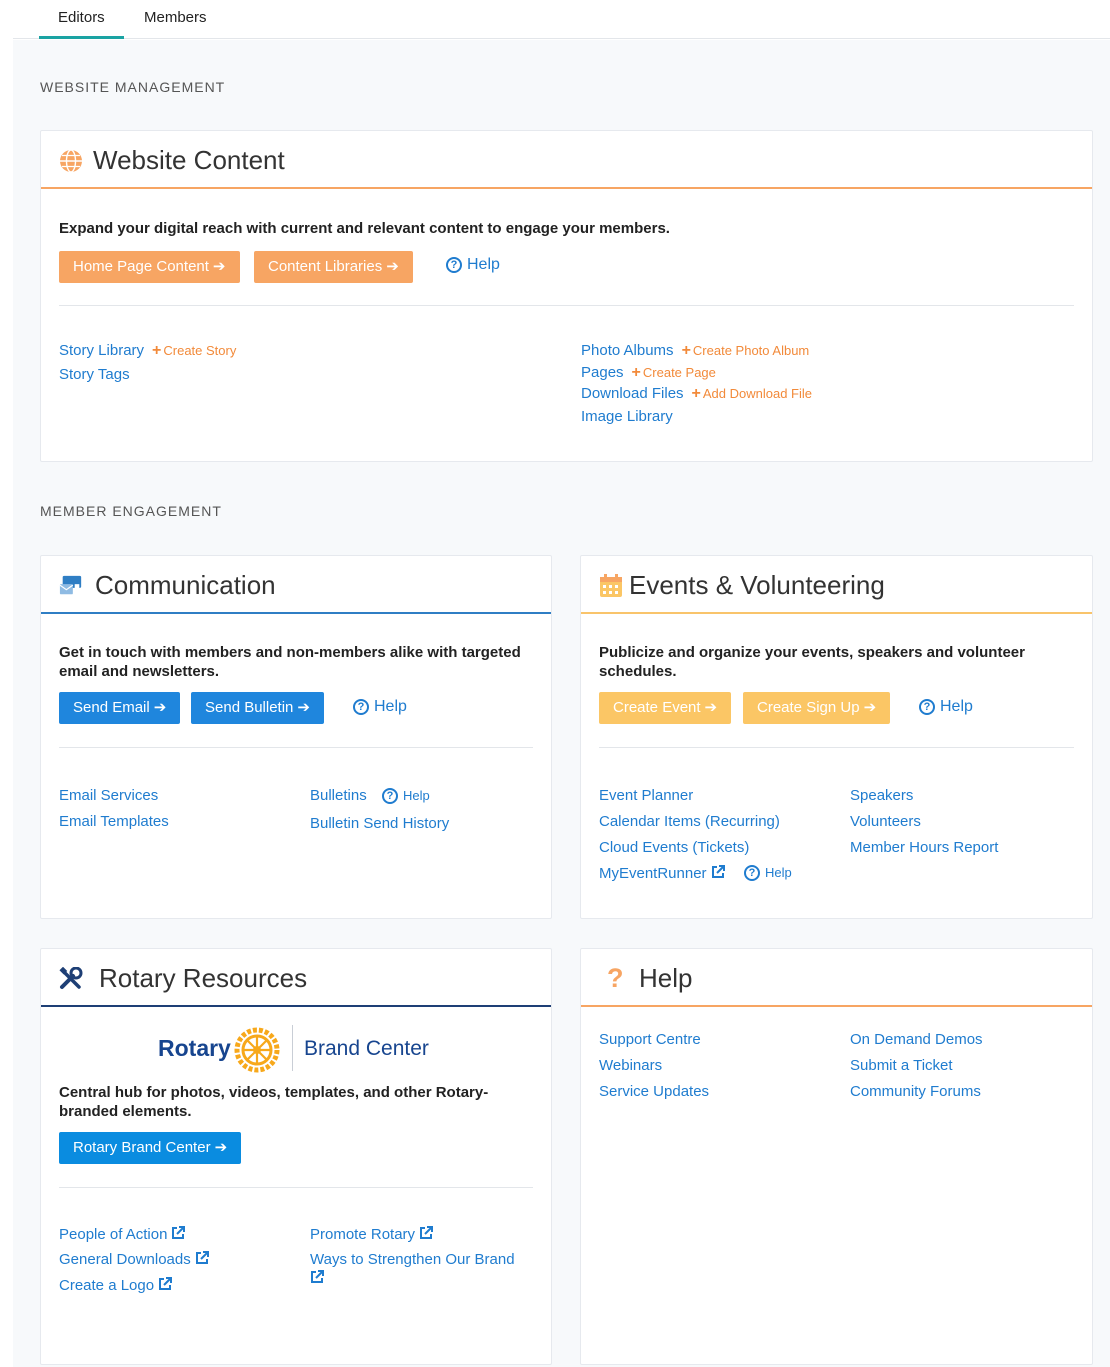 This screenshot has width=1110, height=1367. What do you see at coordinates (836, 585) in the screenshot?
I see `card-header: Events & Volunteering` at bounding box center [836, 585].